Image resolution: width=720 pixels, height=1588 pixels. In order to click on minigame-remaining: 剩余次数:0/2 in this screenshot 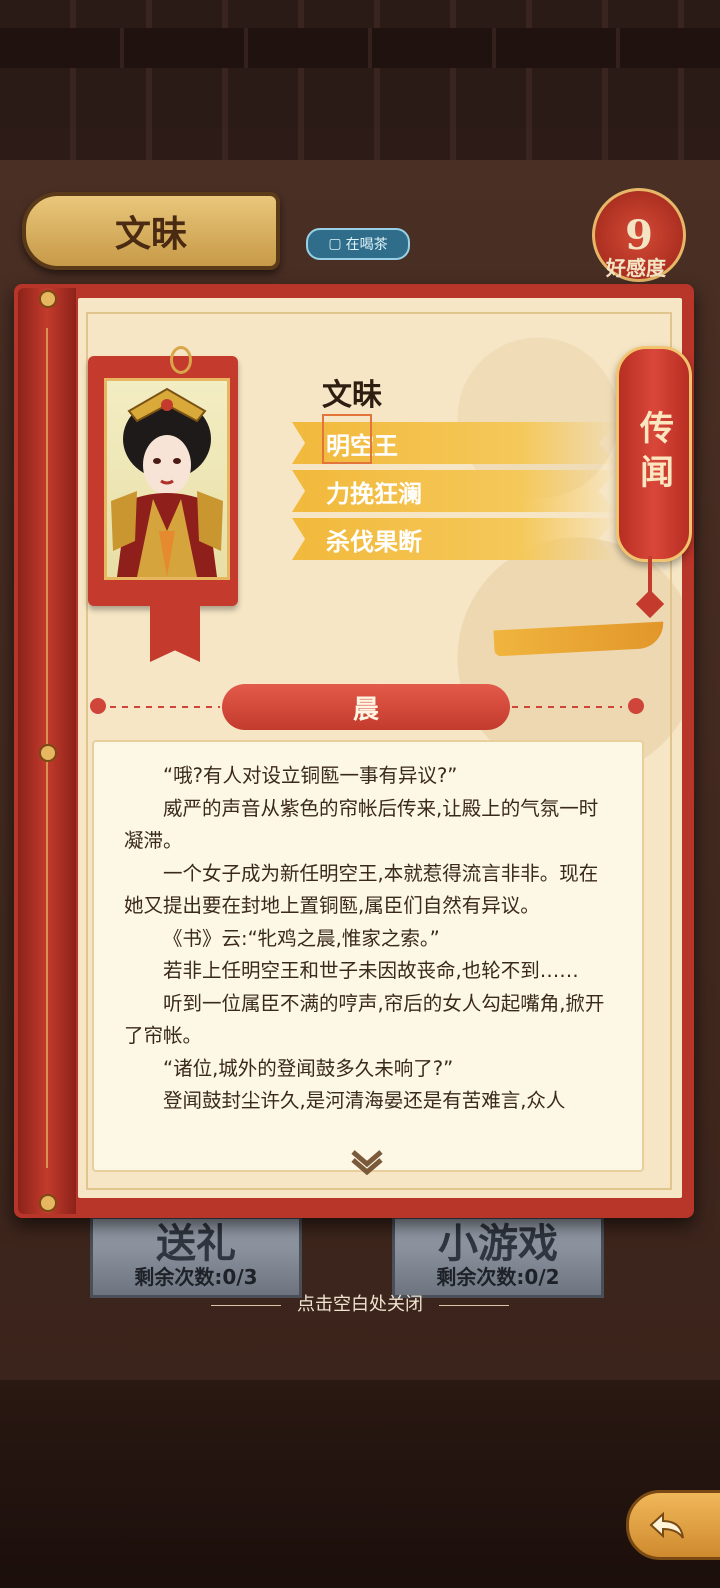, I will do `click(498, 1277)`.